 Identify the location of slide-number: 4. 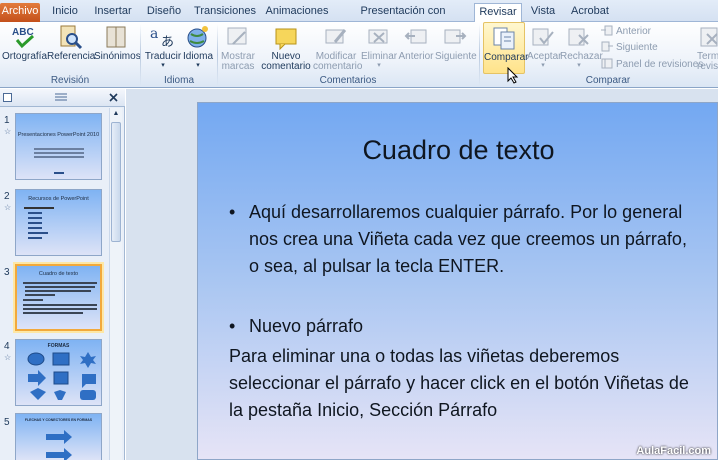
(7, 346).